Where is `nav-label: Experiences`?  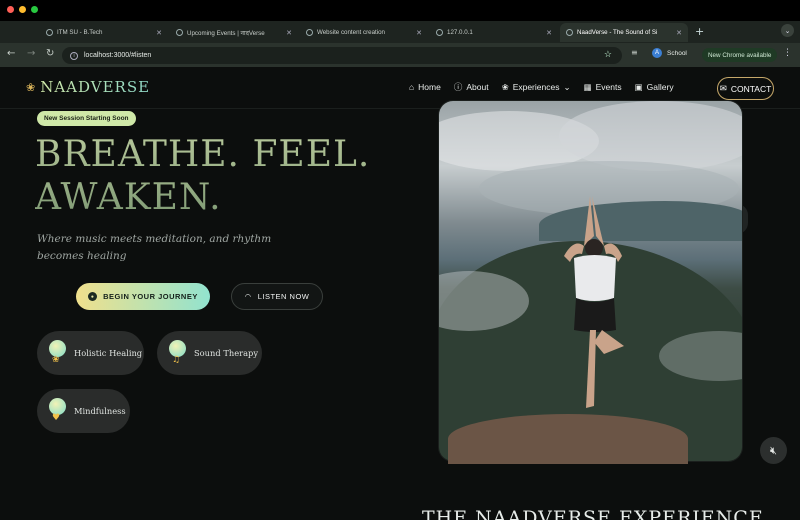 nav-label: Experiences is located at coordinates (536, 87).